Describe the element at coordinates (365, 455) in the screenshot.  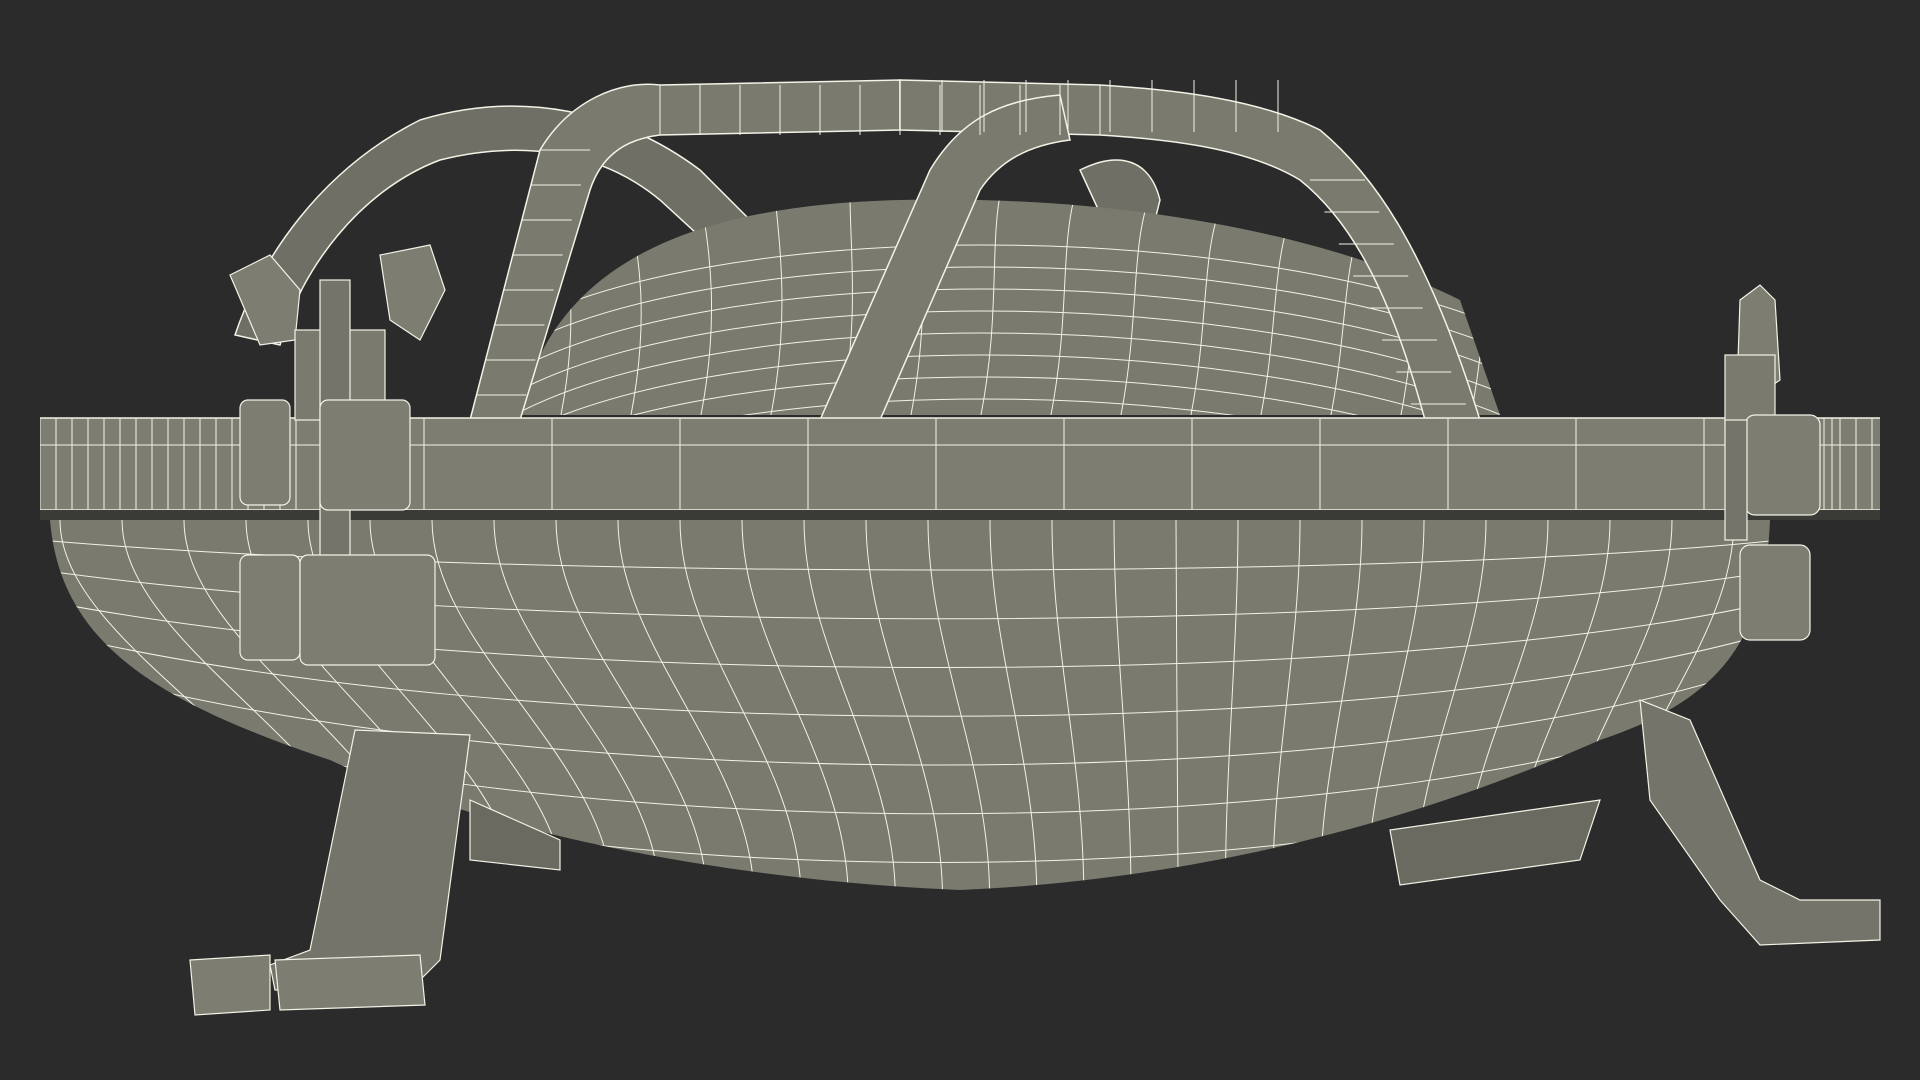
I see `hinge-block-upper-right` at that location.